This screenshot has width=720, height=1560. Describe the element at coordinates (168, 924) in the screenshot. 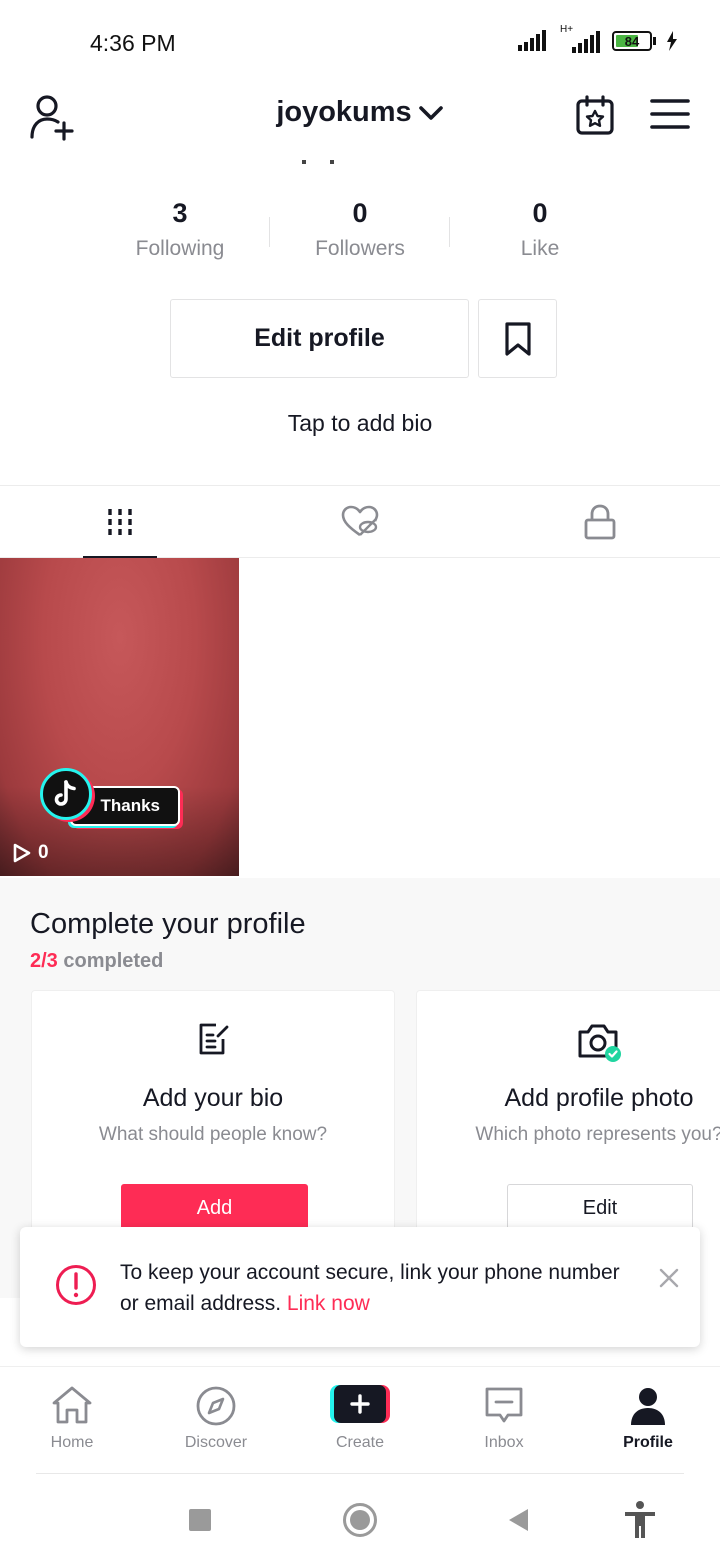

I see `complete-profile-title: Complete your profile` at that location.